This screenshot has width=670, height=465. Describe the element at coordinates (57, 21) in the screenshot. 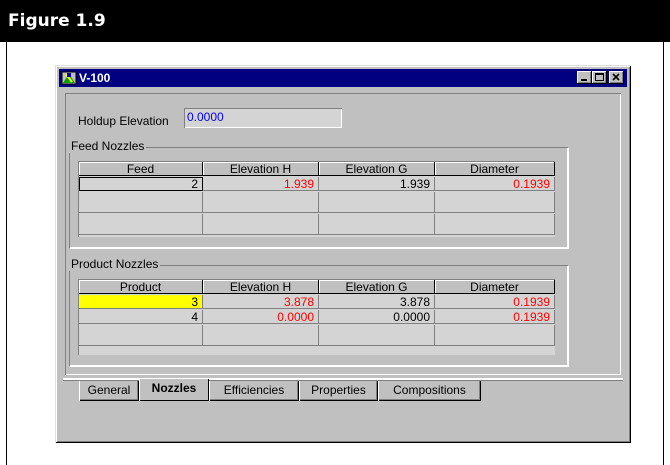

I see `figure-title: Figure 1.9` at that location.